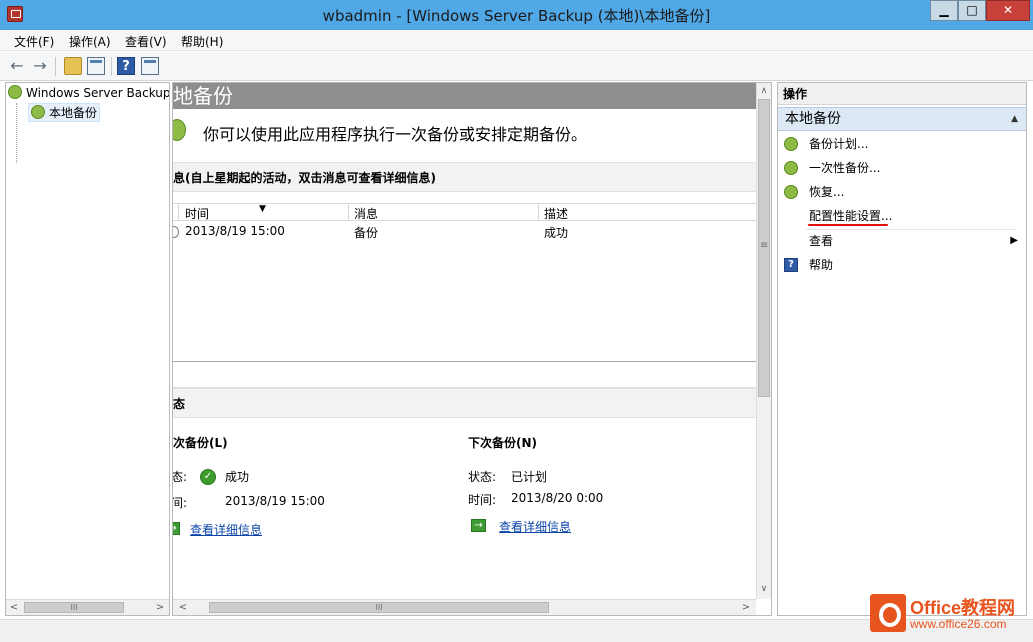 Image resolution: width=1033 pixels, height=642 pixels. Describe the element at coordinates (821, 241) in the screenshot. I see `action-label: 查看` at that location.